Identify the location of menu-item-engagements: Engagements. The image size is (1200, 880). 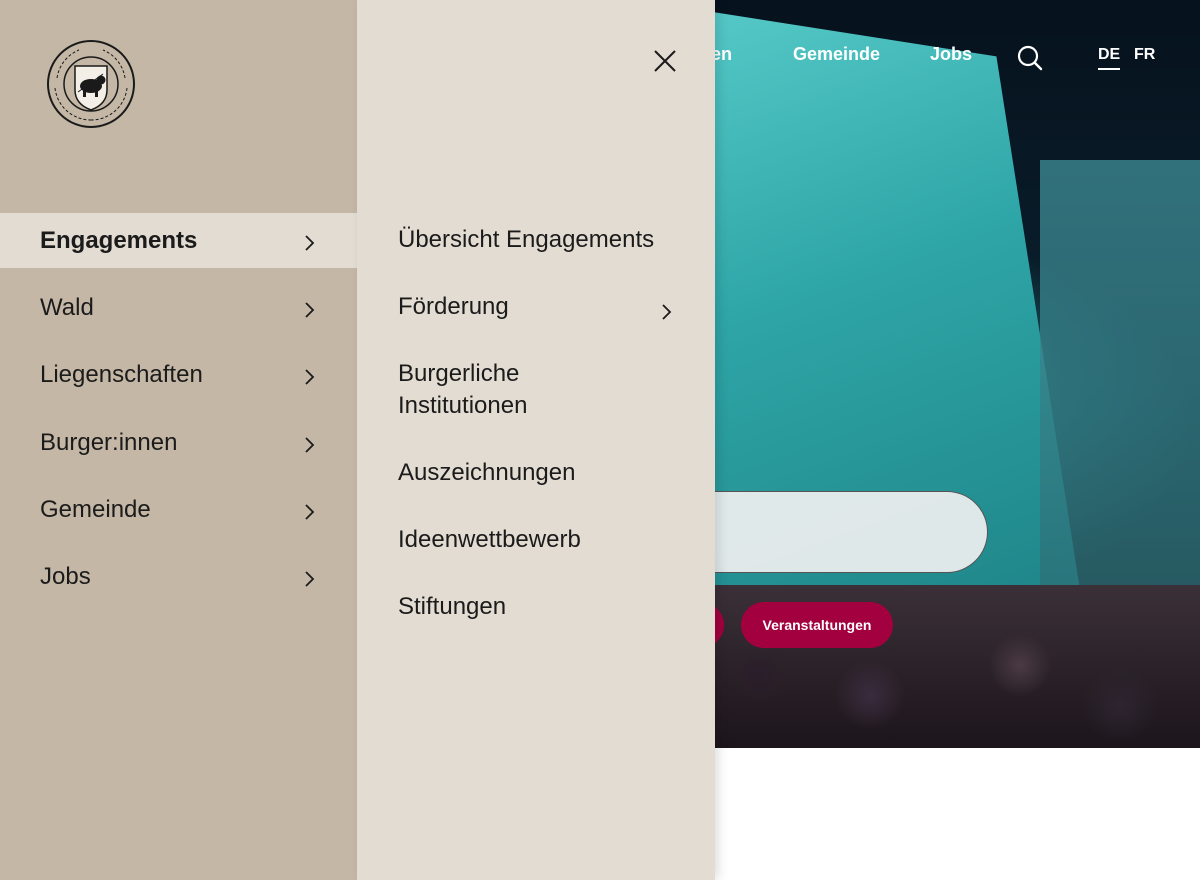
(178, 240).